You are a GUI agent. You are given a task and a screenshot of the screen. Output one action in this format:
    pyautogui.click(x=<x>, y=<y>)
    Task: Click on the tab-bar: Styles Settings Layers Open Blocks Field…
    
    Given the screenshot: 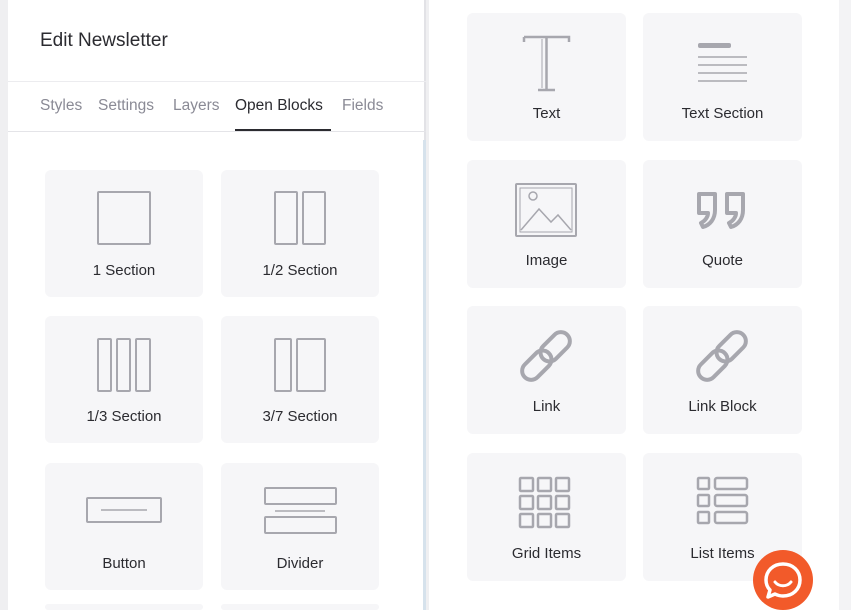 What is the action you would take?
    pyautogui.click(x=217, y=107)
    